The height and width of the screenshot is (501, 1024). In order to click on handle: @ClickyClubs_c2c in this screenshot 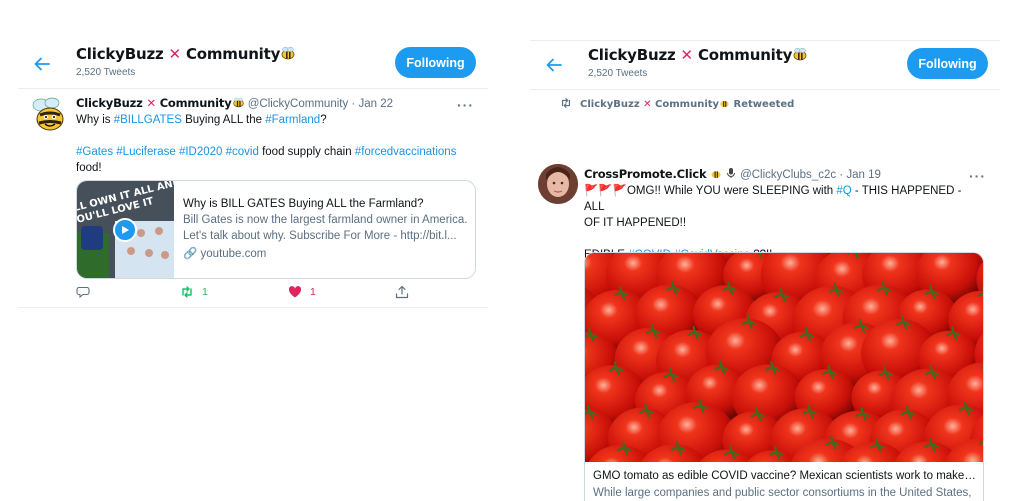, I will do `click(788, 175)`.